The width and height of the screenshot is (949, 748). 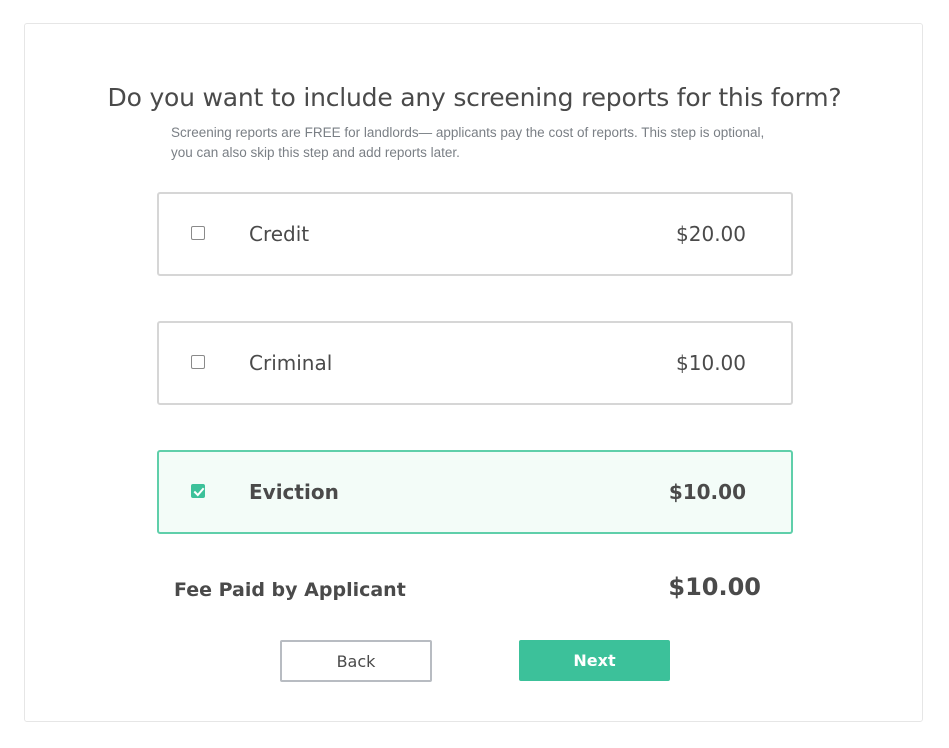 I want to click on checkbox-checked-icon, so click(x=198, y=491).